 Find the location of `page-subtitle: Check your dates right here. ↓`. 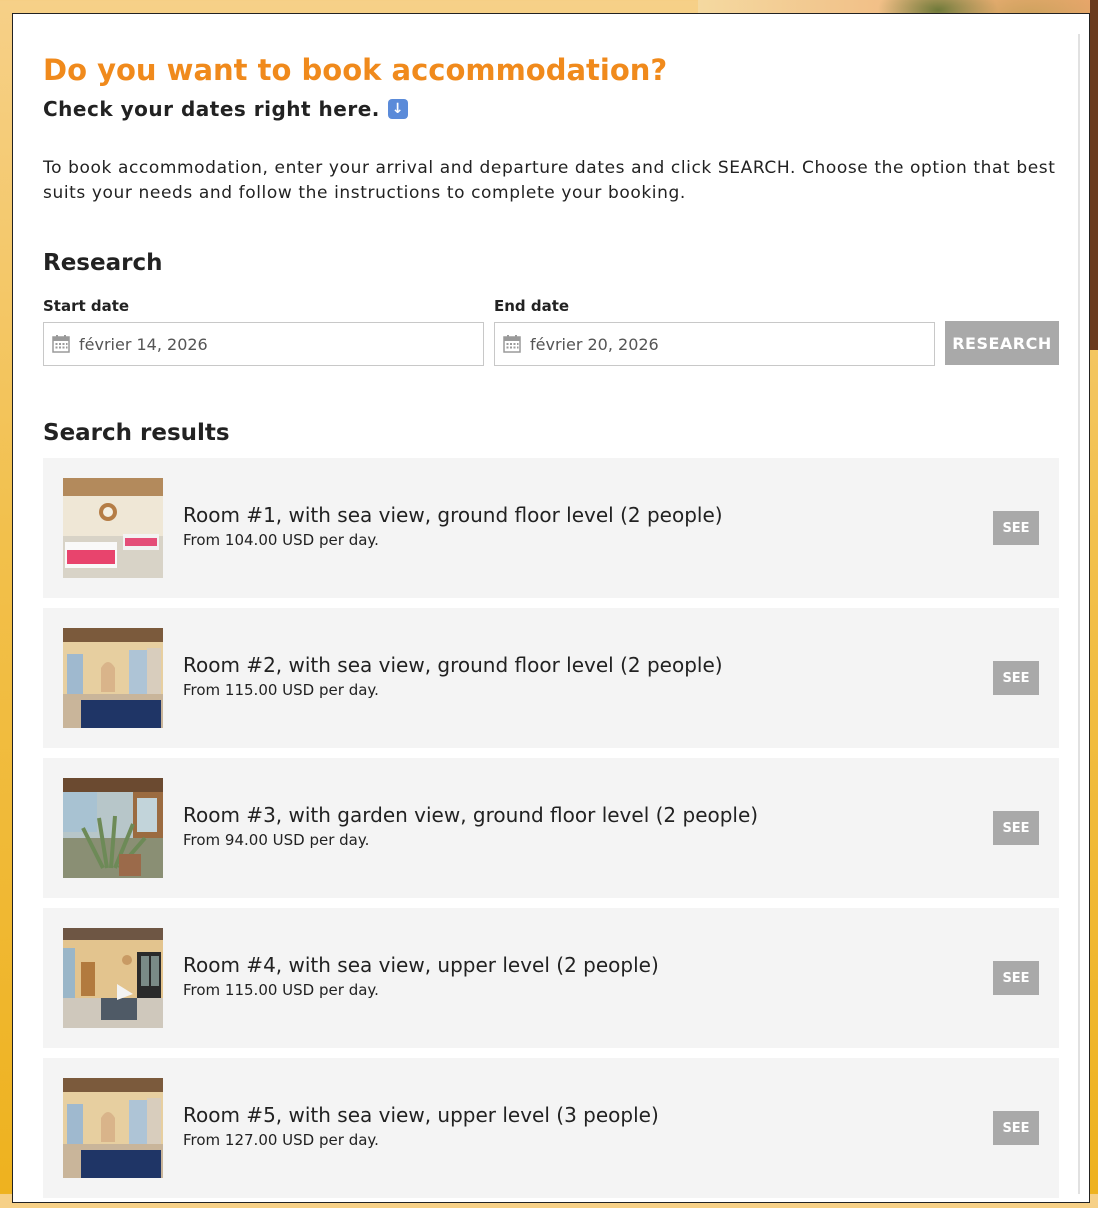

page-subtitle: Check your dates right here. ↓ is located at coordinates (551, 109).